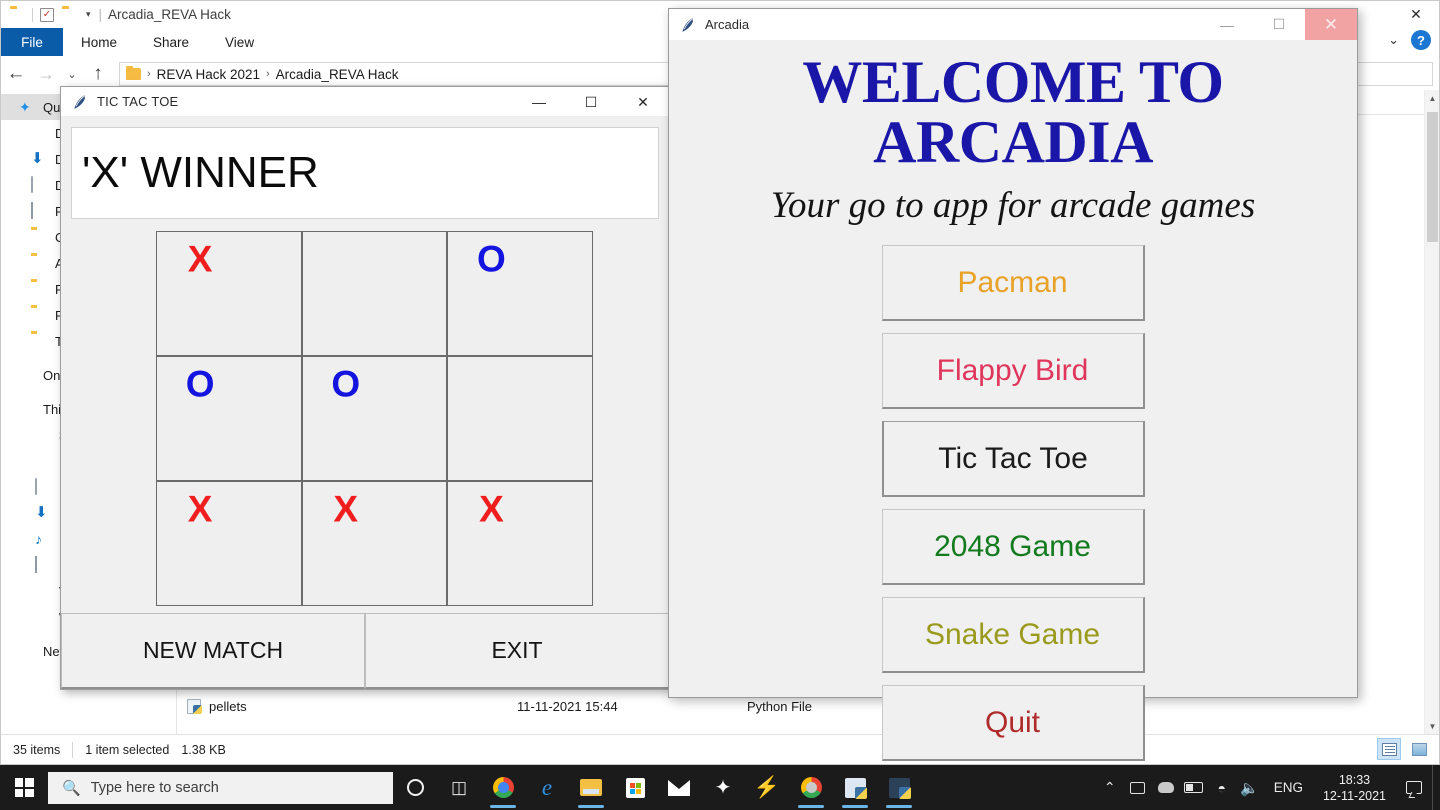 This screenshot has height=810, width=1440. What do you see at coordinates (1421, 40) in the screenshot?
I see `help-icon: ?` at bounding box center [1421, 40].